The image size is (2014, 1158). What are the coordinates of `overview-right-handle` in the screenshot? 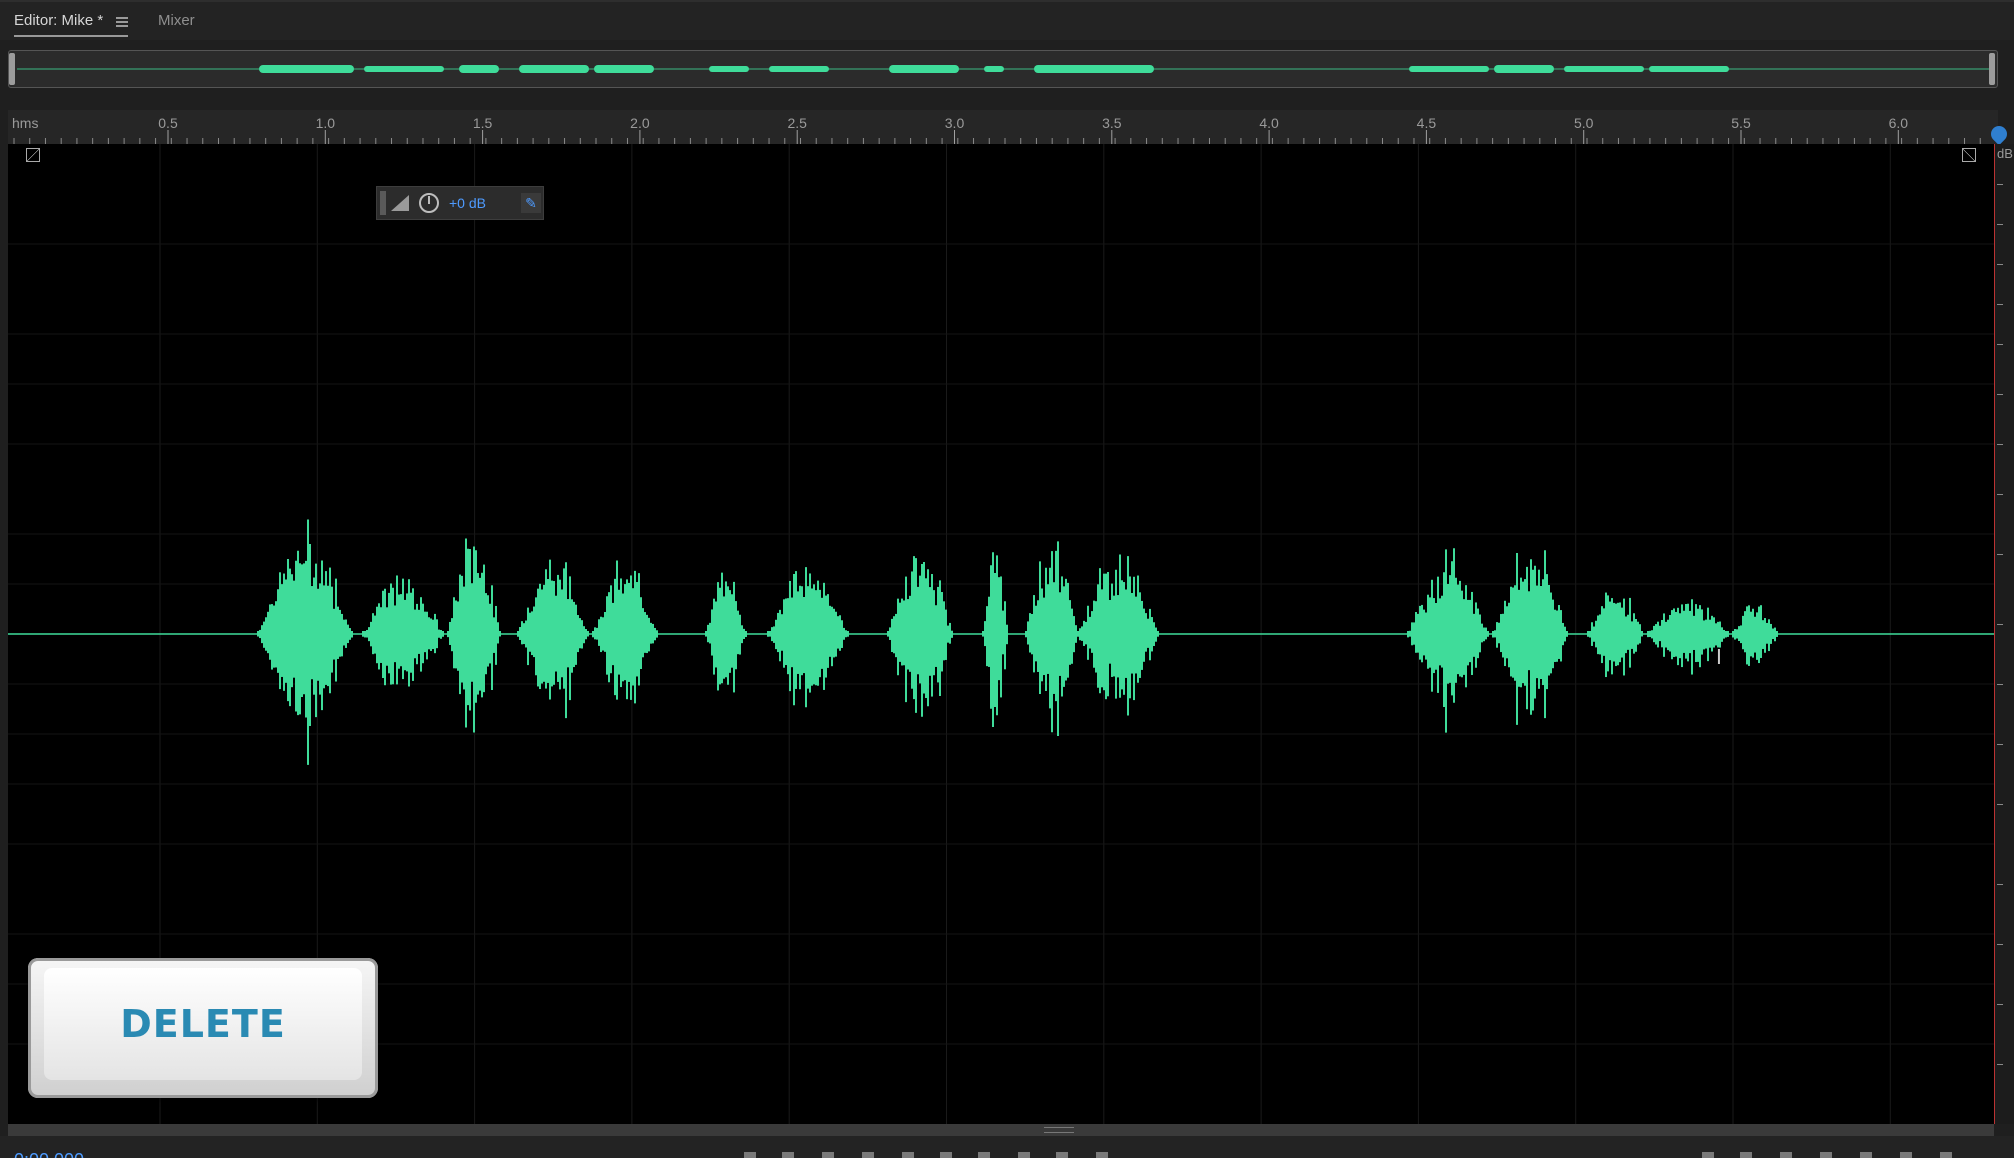 It's located at (1992, 69).